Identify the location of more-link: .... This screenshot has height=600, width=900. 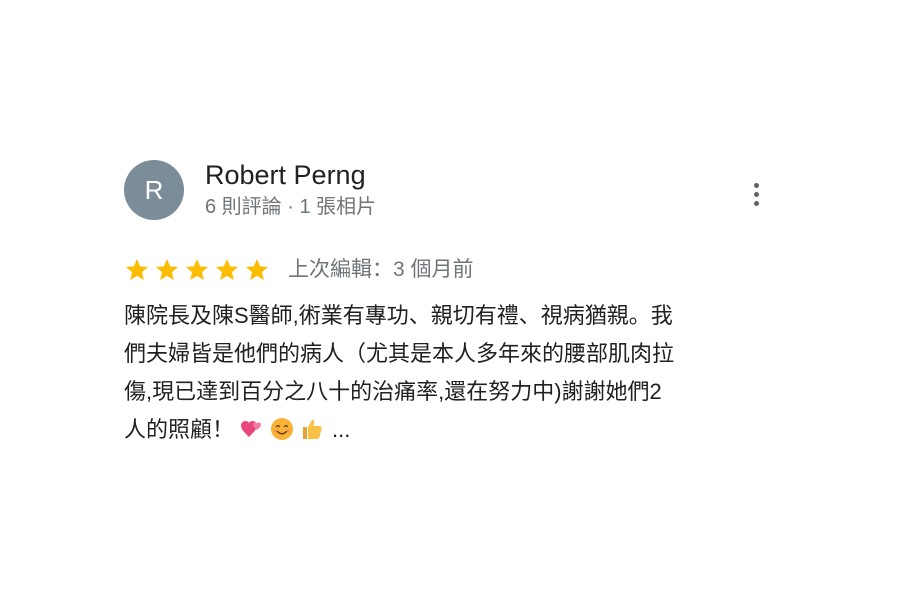
(341, 429).